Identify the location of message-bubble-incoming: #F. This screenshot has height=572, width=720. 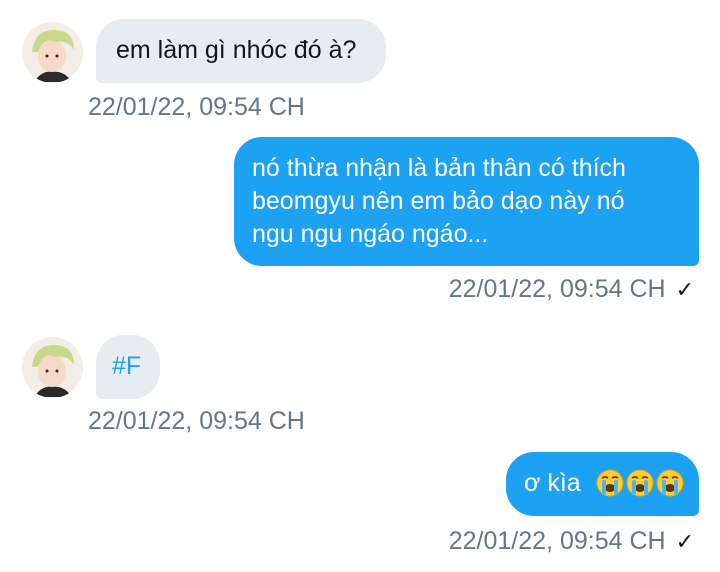
(128, 367).